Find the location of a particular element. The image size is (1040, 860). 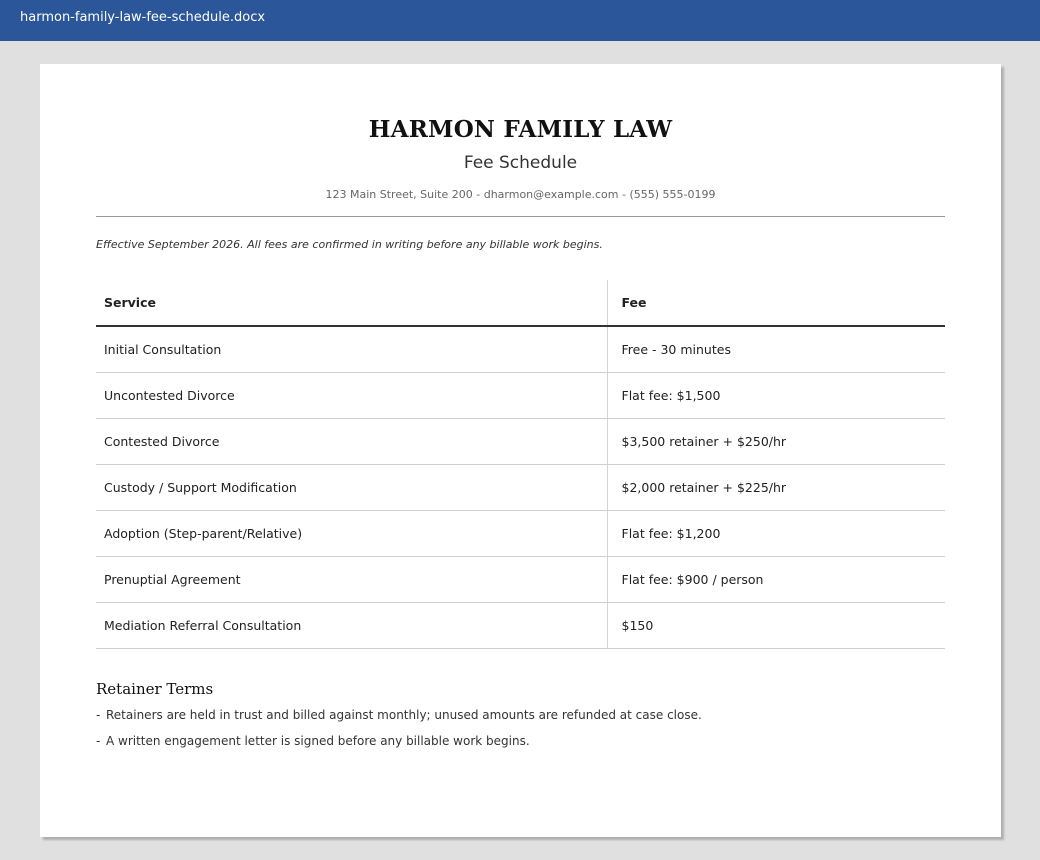

table-row: Uncontested Divorce Flat fee: $1,500 is located at coordinates (520, 395).